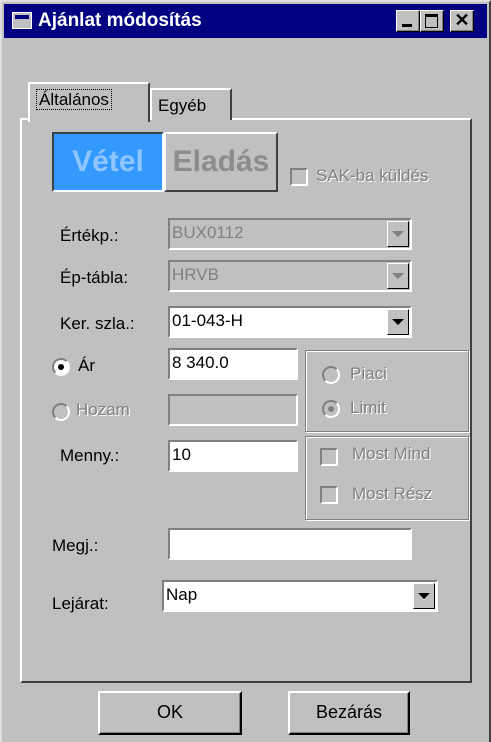  Describe the element at coordinates (387, 391) in the screenshot. I see `price-type-group` at that location.